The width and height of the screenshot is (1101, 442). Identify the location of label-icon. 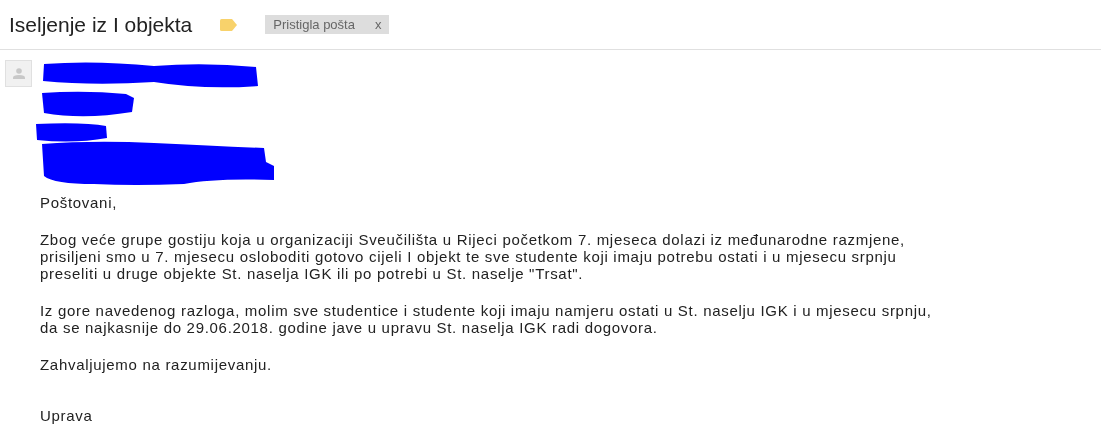
(229, 24).